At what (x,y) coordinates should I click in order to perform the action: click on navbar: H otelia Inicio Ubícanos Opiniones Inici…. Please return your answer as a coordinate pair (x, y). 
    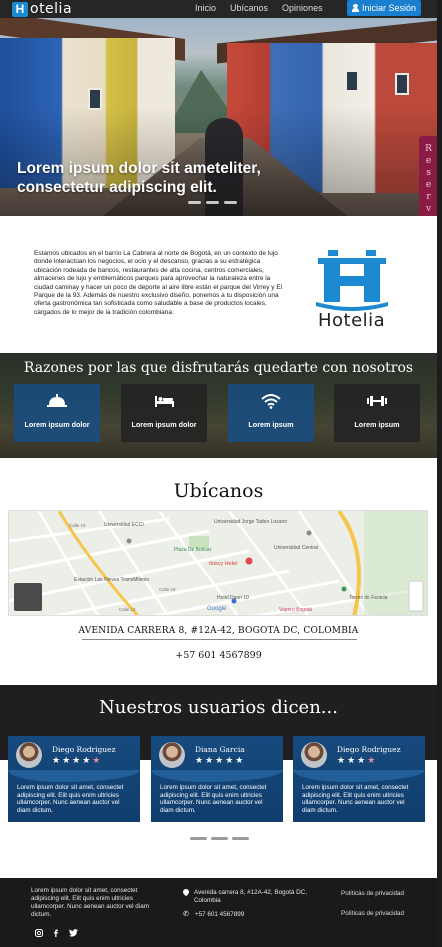
    Looking at the image, I should click on (221, 9).